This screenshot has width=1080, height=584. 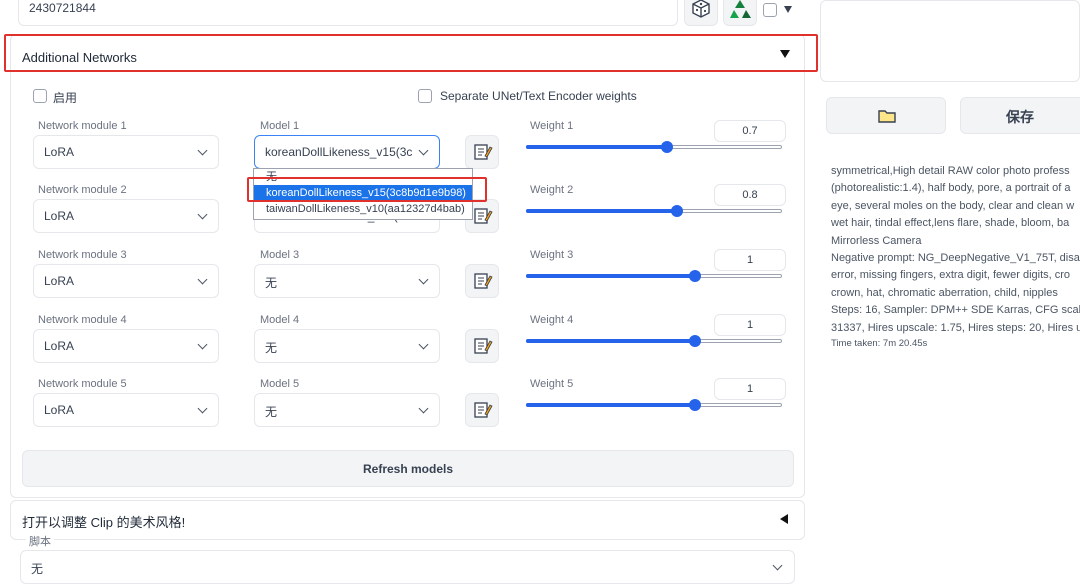 What do you see at coordinates (750, 195) in the screenshot?
I see `weight-number-input: 0.8` at bounding box center [750, 195].